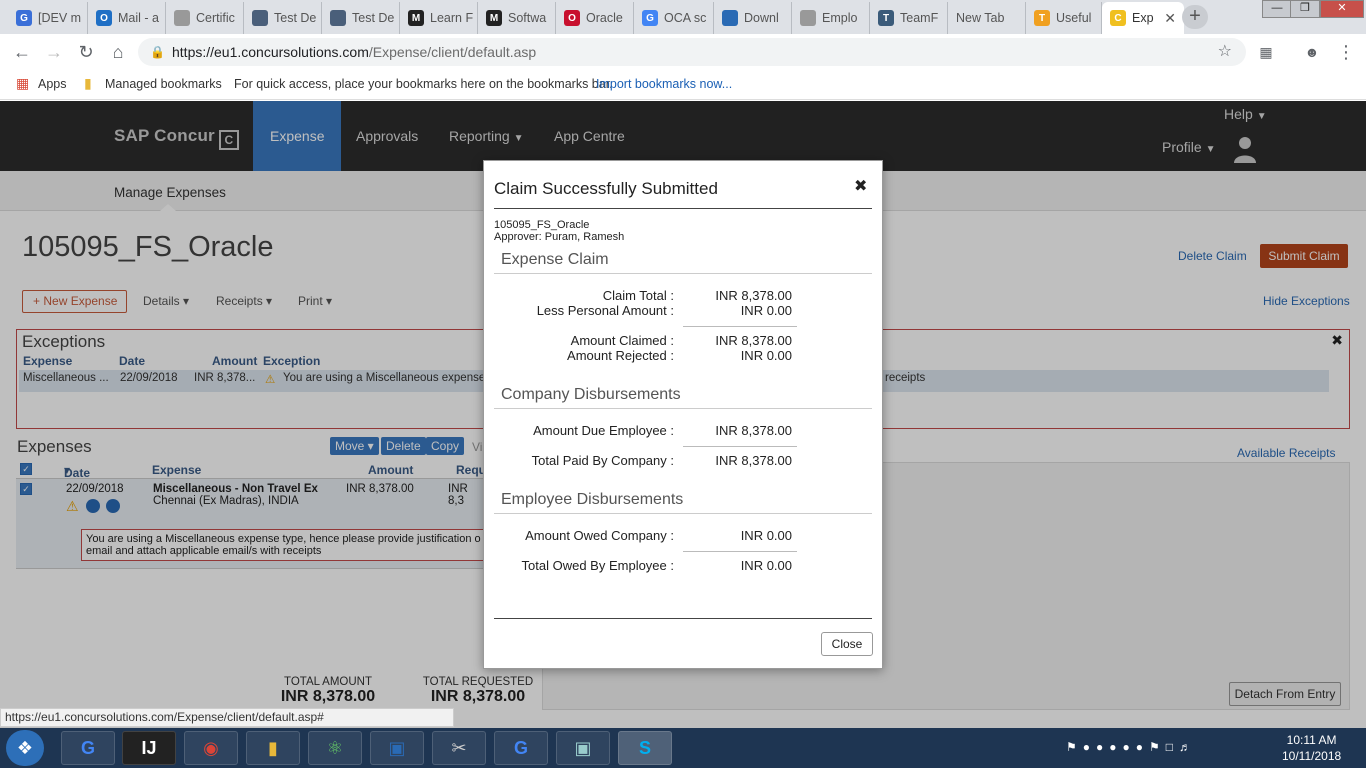 This screenshot has width=1366, height=768. What do you see at coordinates (521, 748) in the screenshot?
I see `taskbar-google-icon-2: G` at bounding box center [521, 748].